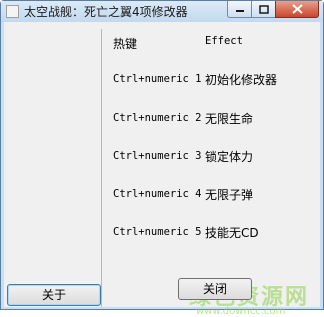 This screenshot has height=317, width=324. I want to click on hotkey-row: Ctrl+numeric 5 技能无CD, so click(186, 232).